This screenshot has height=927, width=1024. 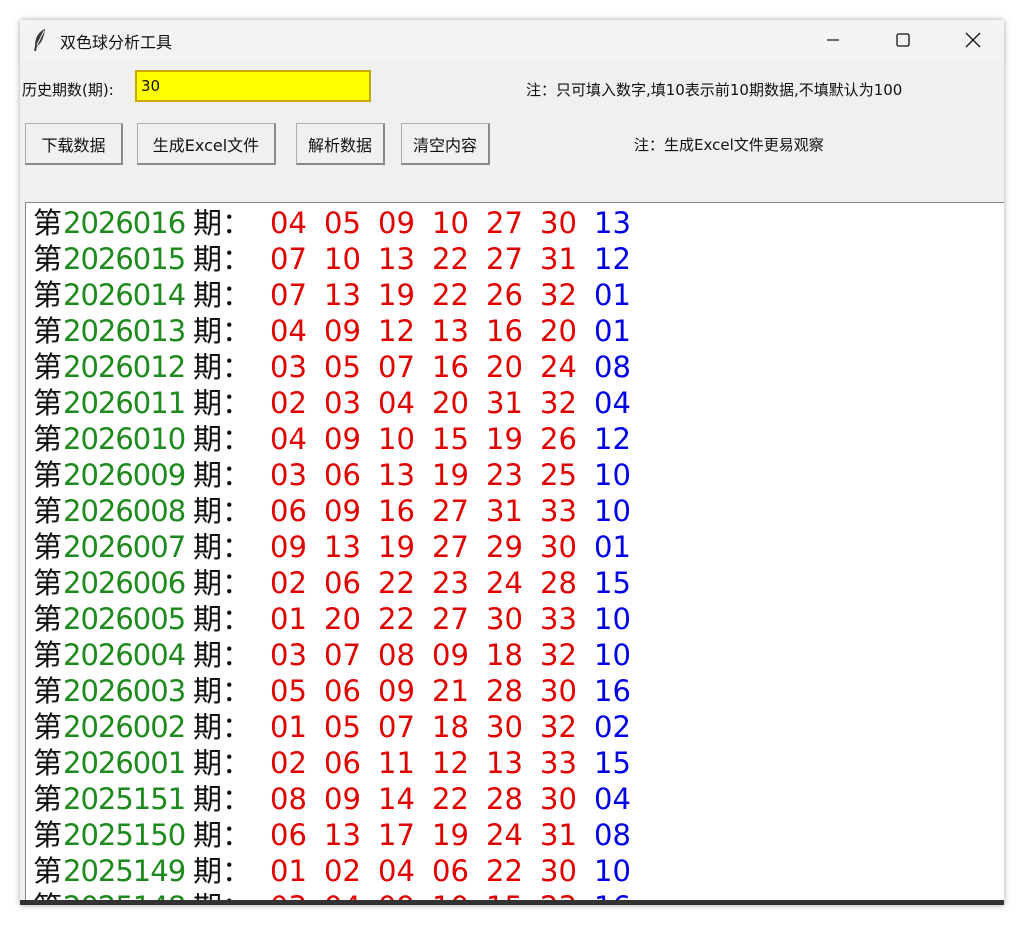 I want to click on red-ball-number: 33, so click(x=558, y=763).